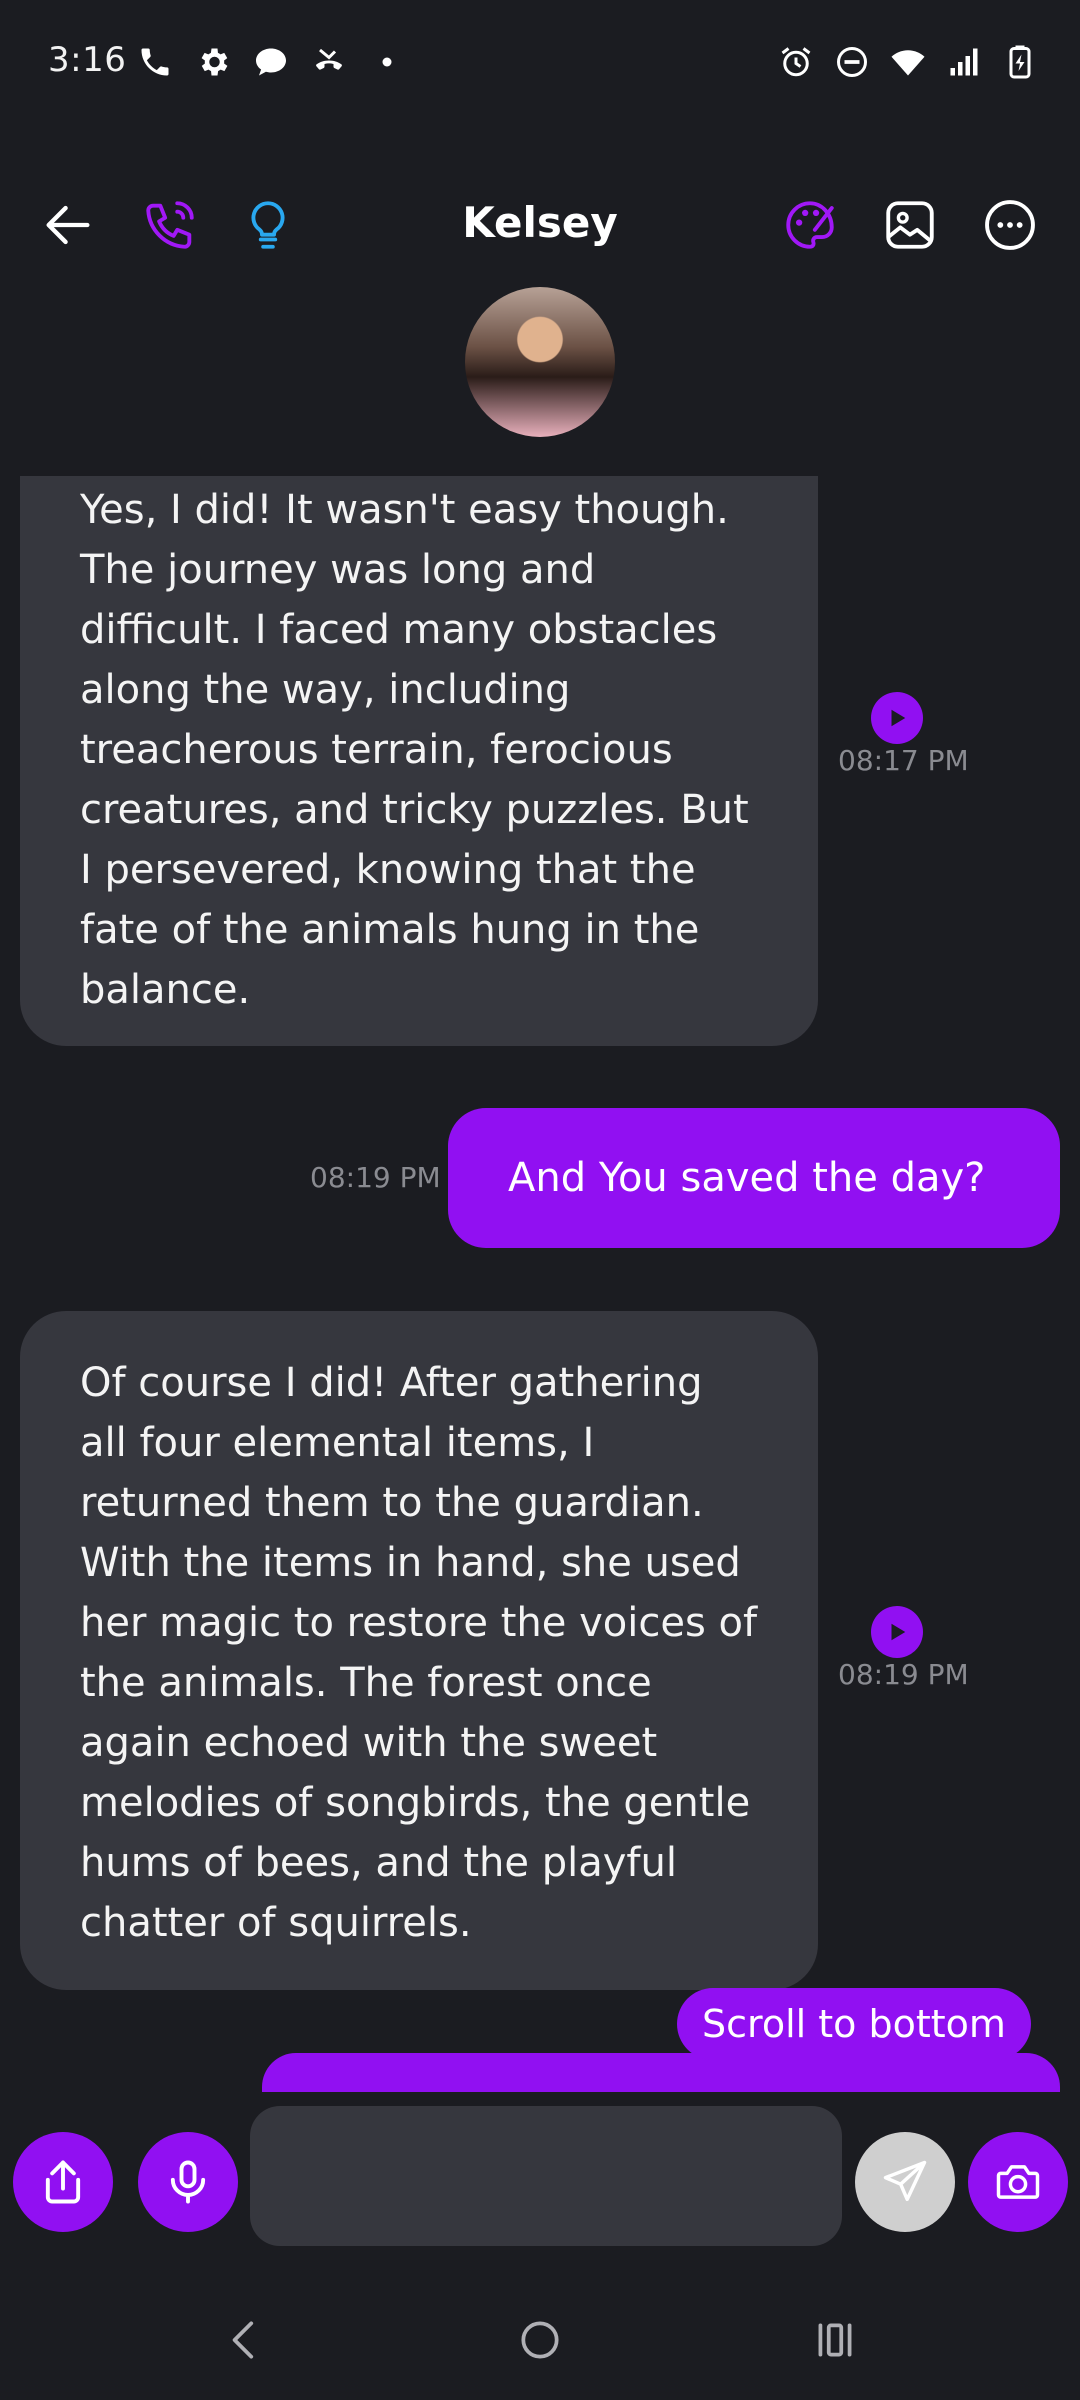 This screenshot has height=2400, width=1080. Describe the element at coordinates (903, 760) in the screenshot. I see `message-time: 08:17 PM` at that location.